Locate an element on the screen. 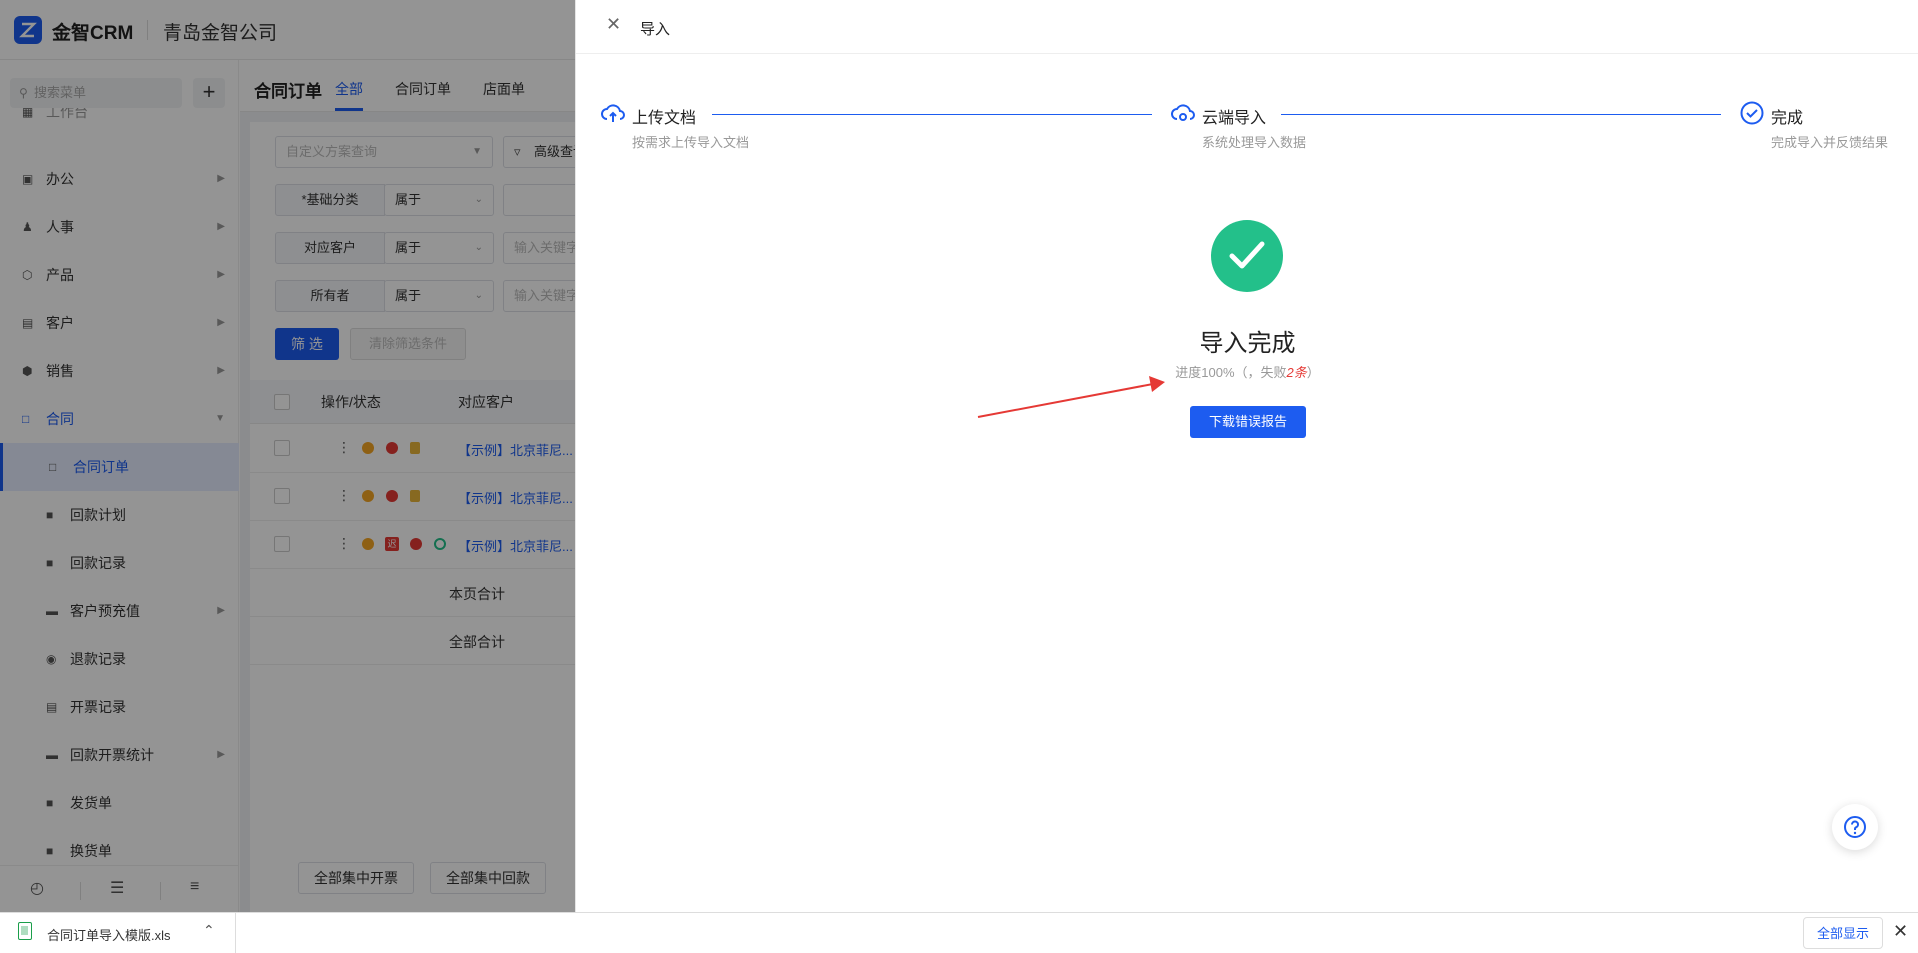  drawer-header: ✕ 导入 is located at coordinates (1247, 27).